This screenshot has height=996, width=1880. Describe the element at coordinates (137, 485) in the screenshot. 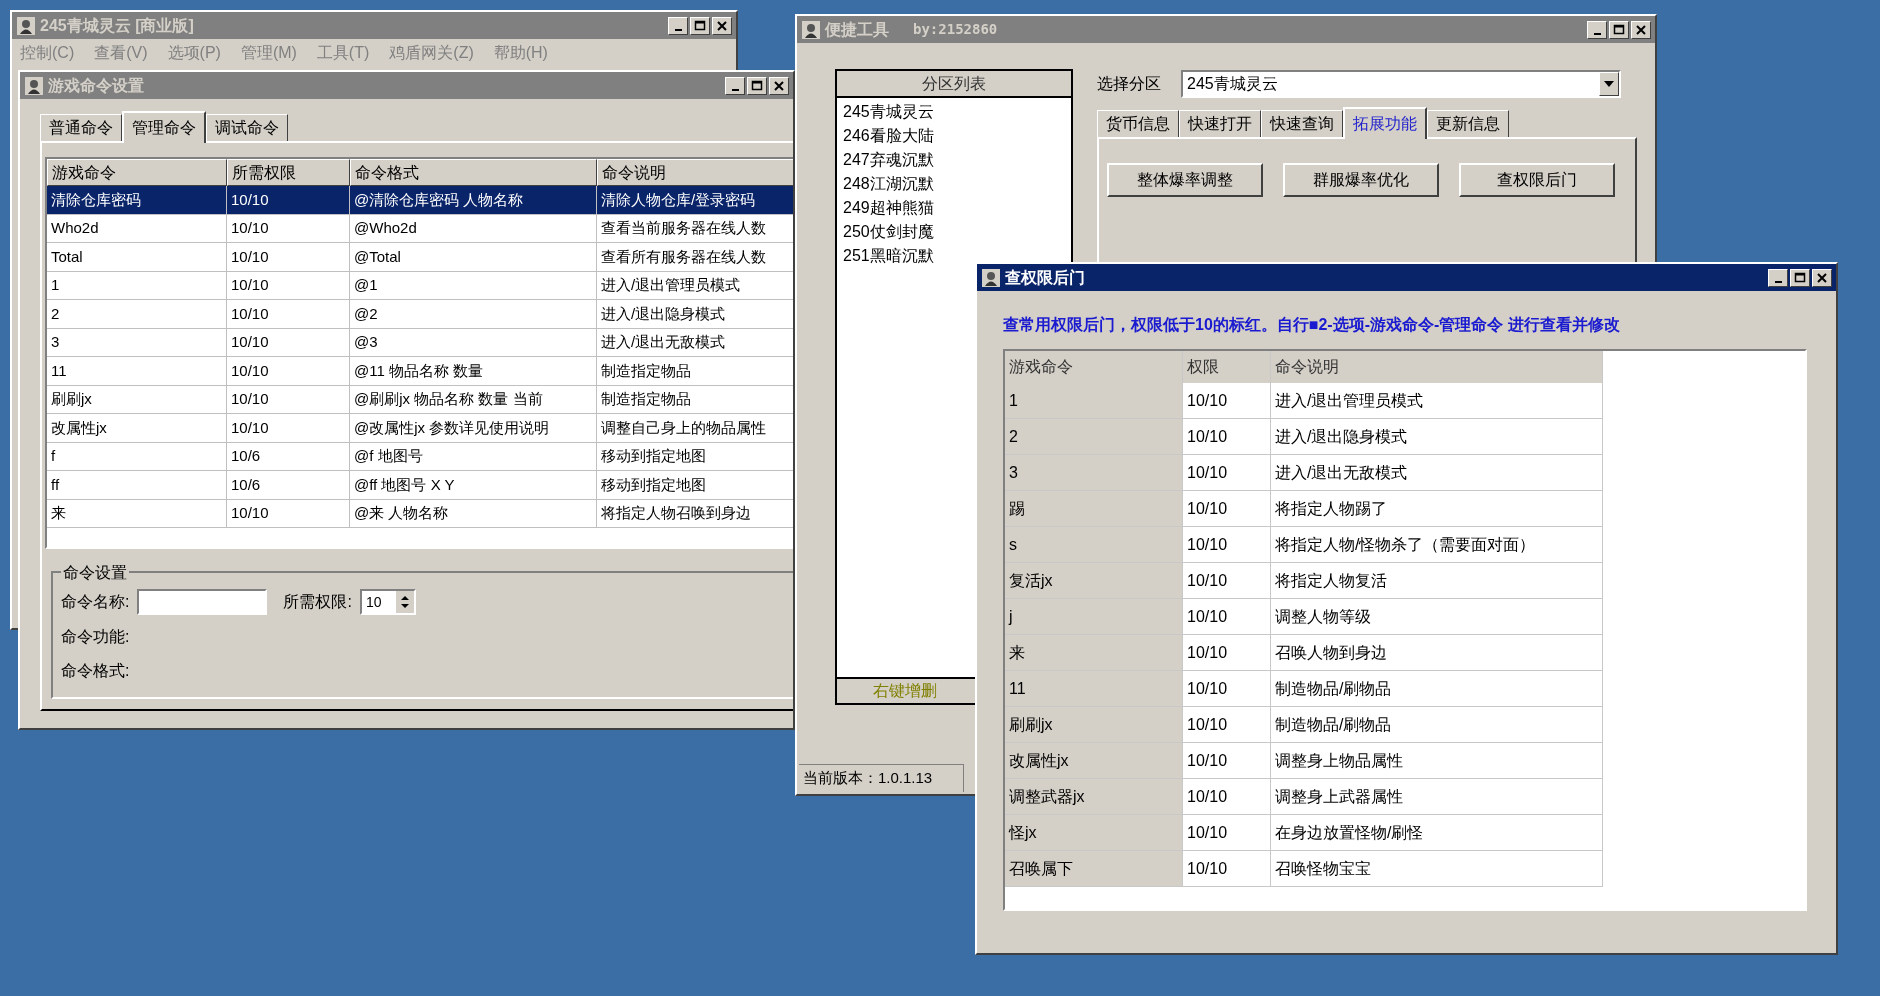

I see `table-cell: ff` at that location.